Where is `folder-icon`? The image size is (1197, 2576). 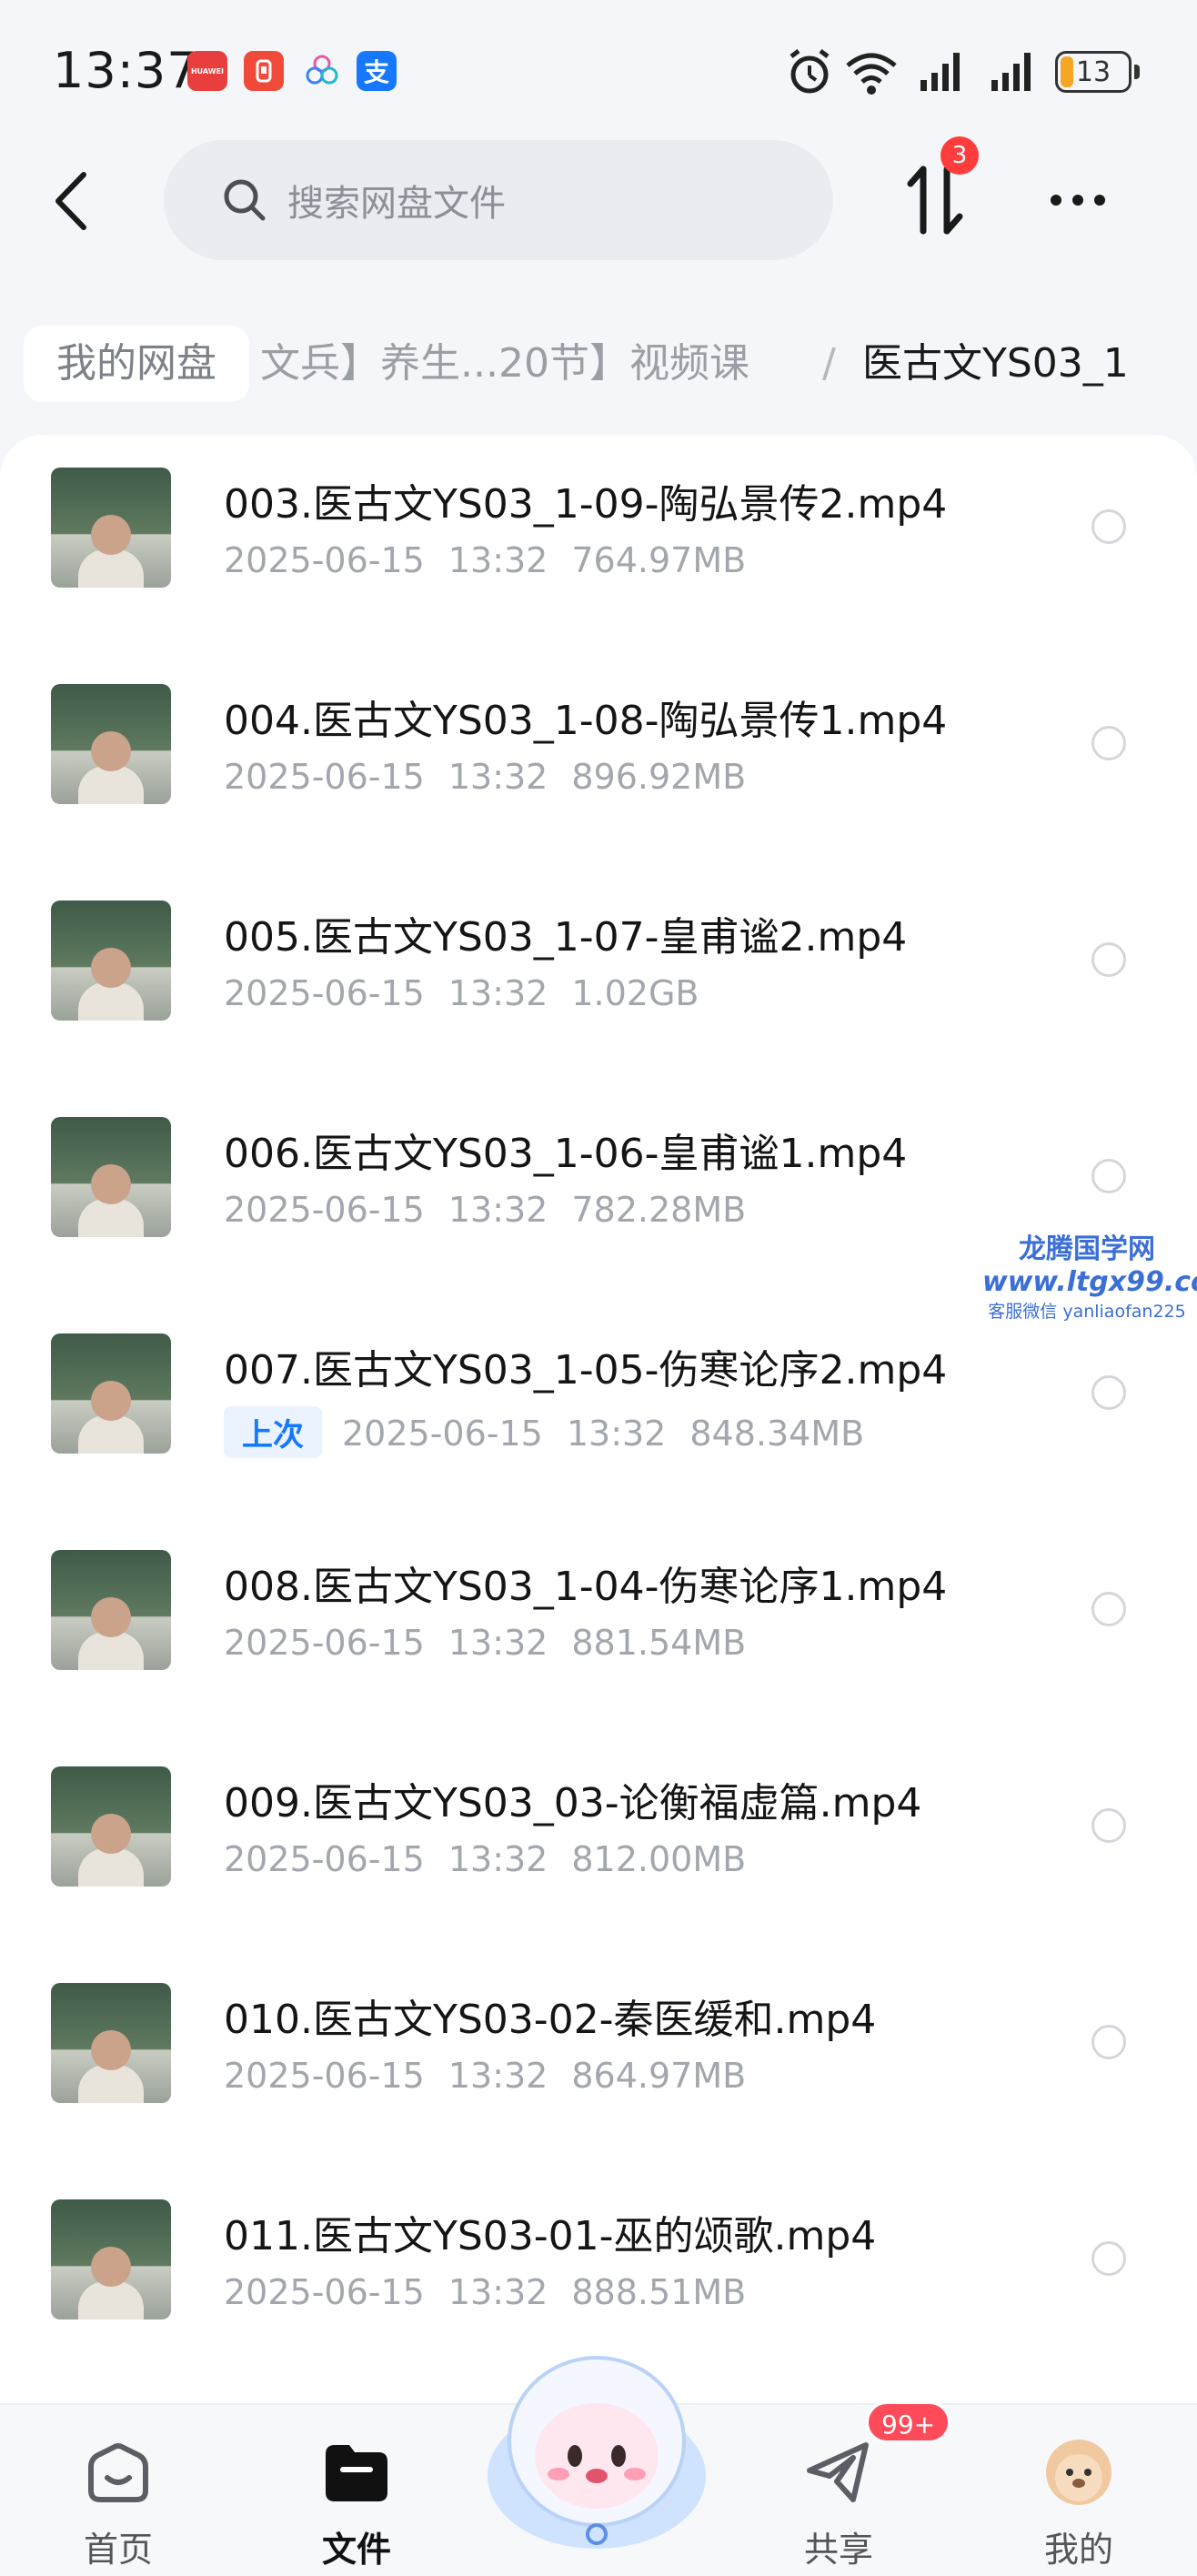 folder-icon is located at coordinates (356, 2473).